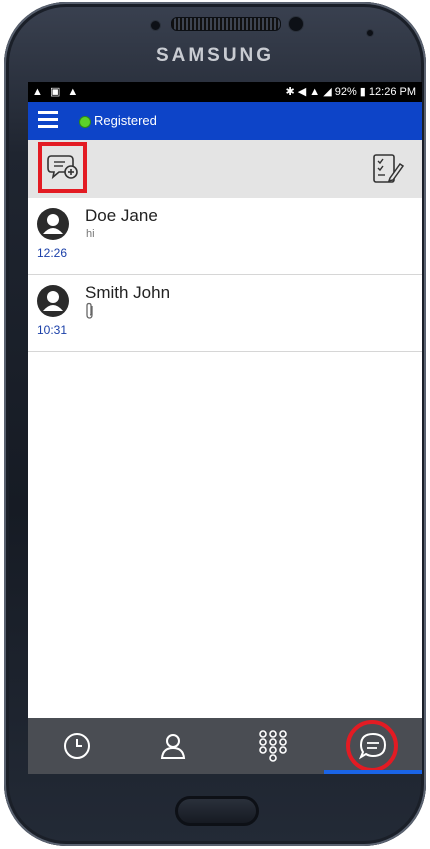  I want to click on attachment-icon, so click(89, 310).